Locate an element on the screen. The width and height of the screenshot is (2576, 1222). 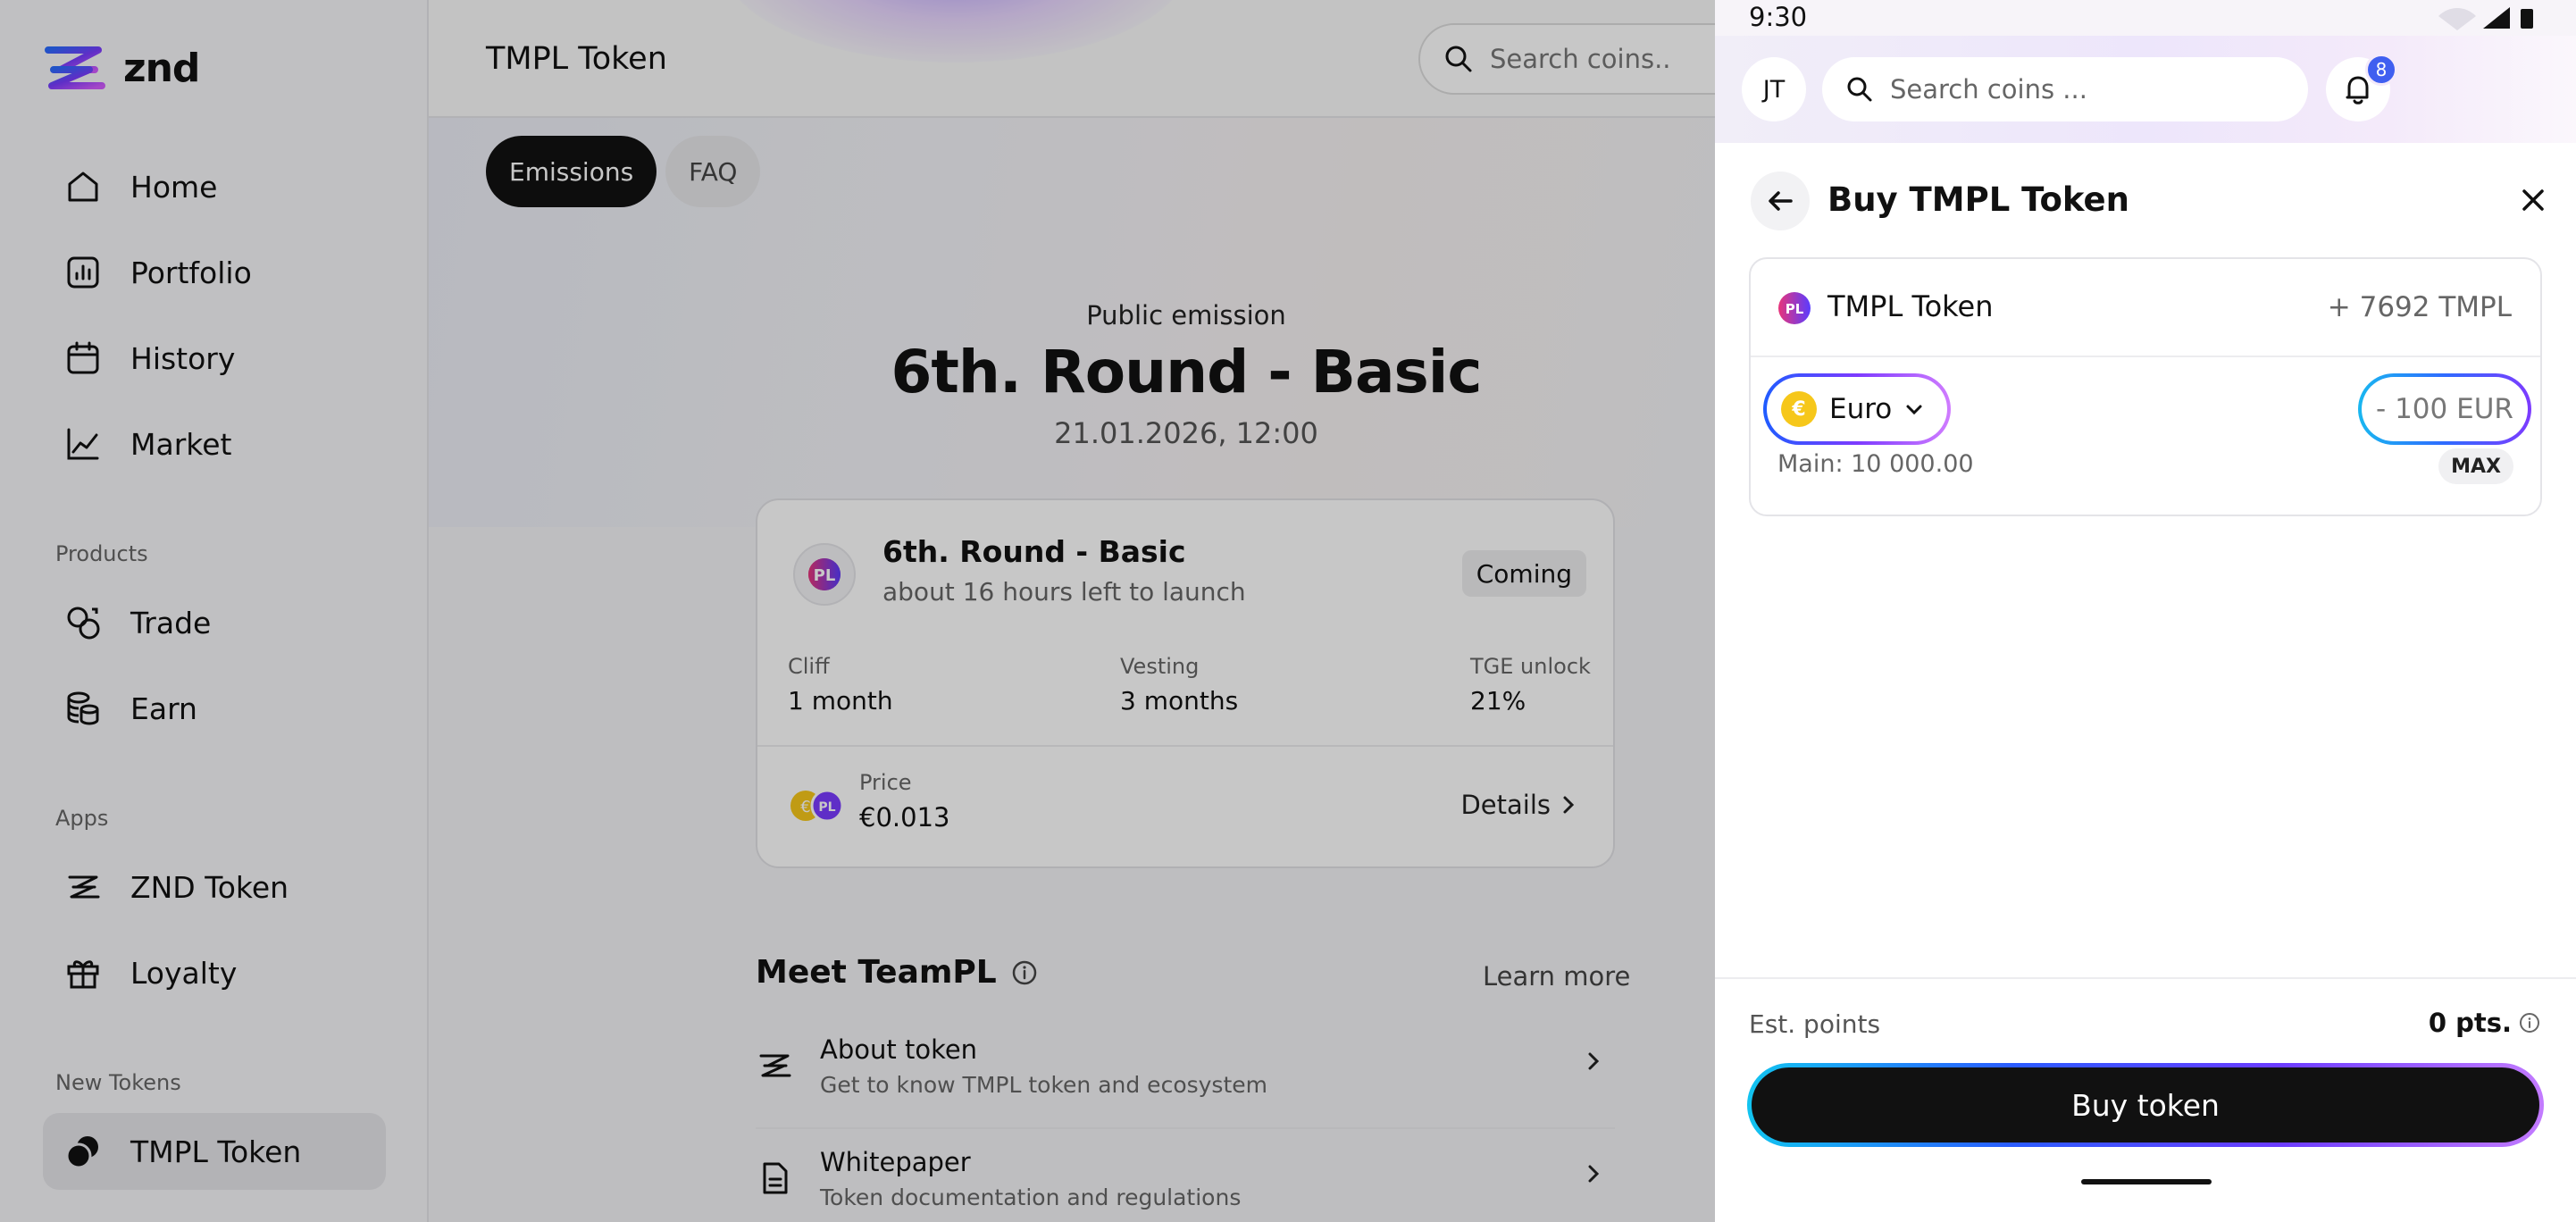
currency-select: € Euro is located at coordinates (1857, 409).